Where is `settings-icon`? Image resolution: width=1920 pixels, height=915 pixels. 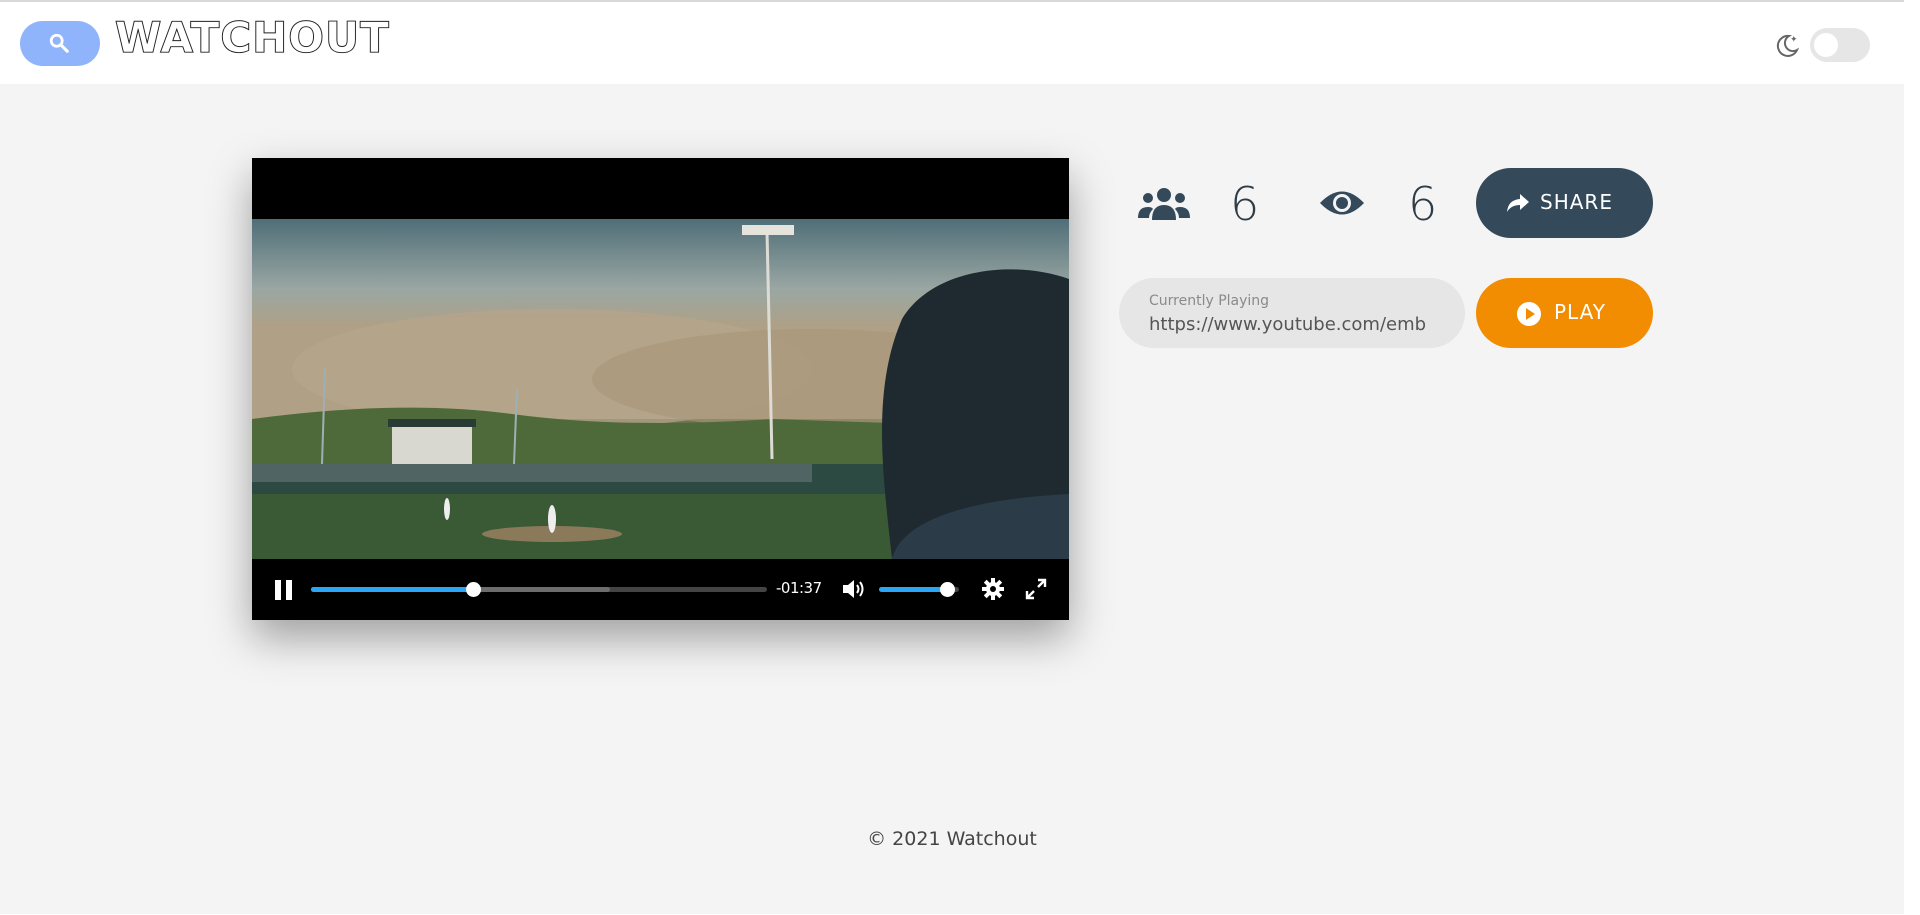 settings-icon is located at coordinates (993, 589).